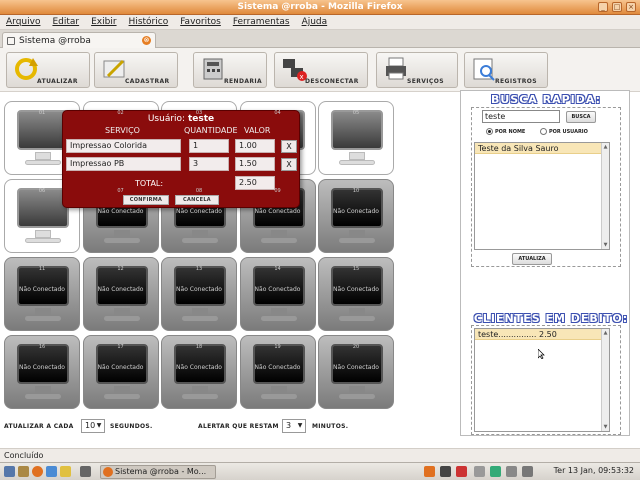 This screenshot has height=480, width=640. I want to click on printer-icon, so click(396, 68).